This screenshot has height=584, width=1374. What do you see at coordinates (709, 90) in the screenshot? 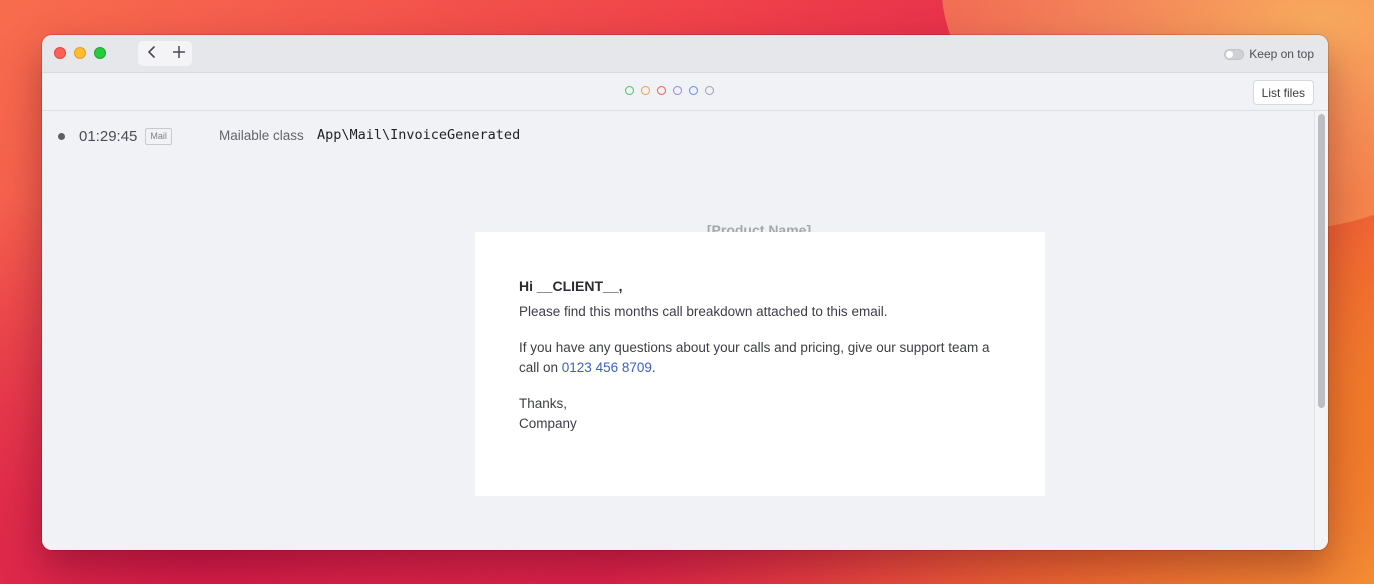
I see `filter-dot-gray` at bounding box center [709, 90].